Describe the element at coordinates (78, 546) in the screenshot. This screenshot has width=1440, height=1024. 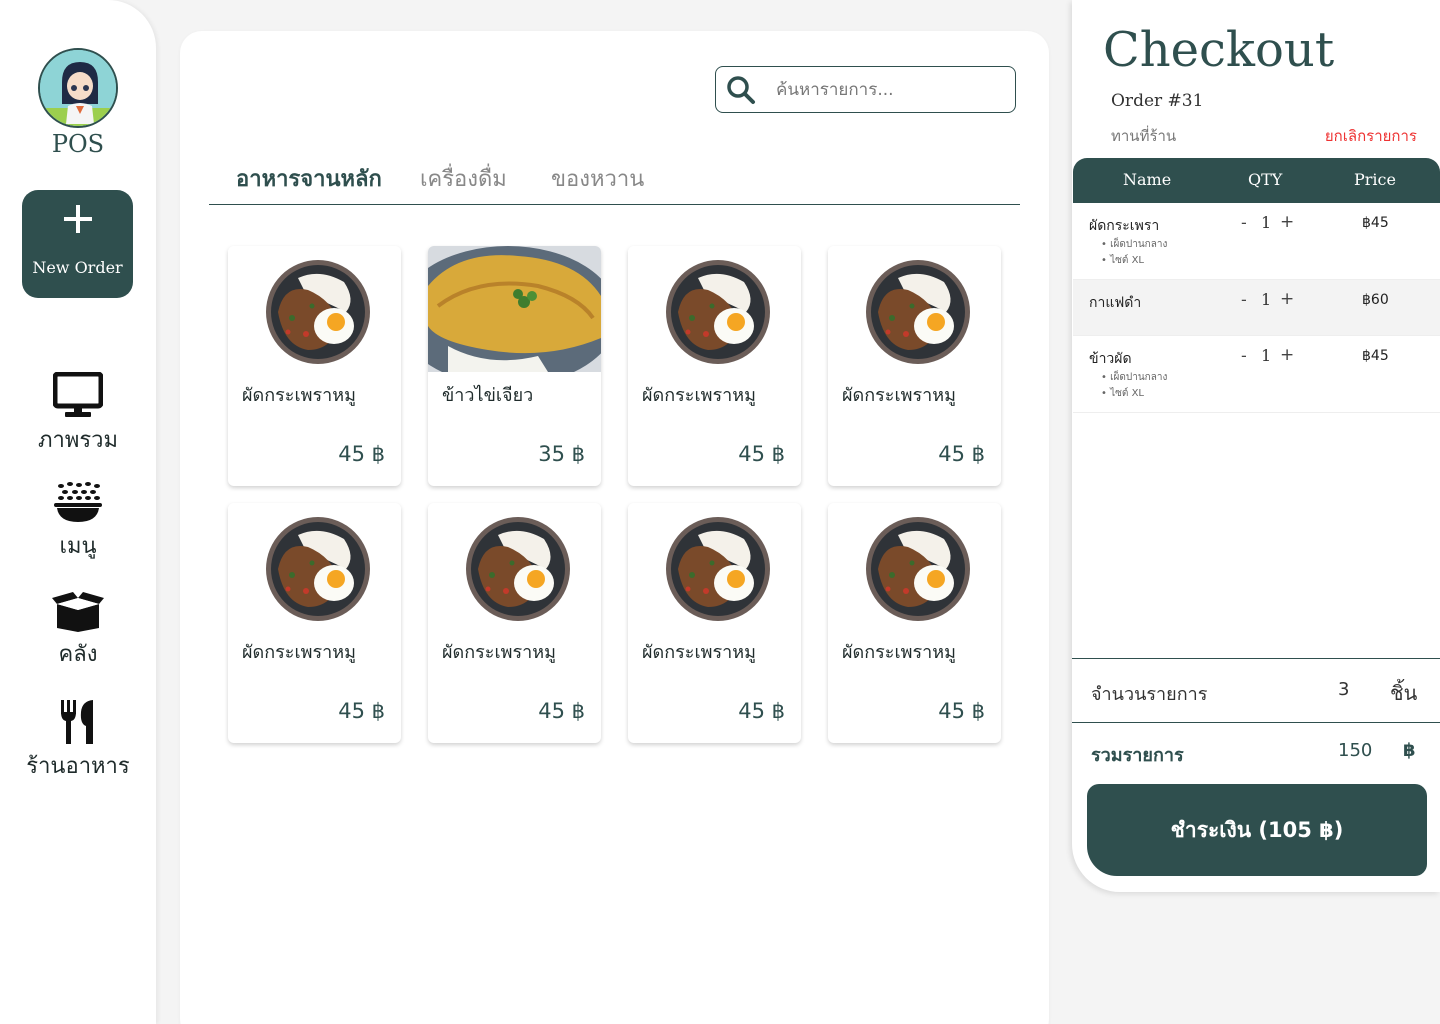
I see `sidebar-item-label: เมนู` at that location.